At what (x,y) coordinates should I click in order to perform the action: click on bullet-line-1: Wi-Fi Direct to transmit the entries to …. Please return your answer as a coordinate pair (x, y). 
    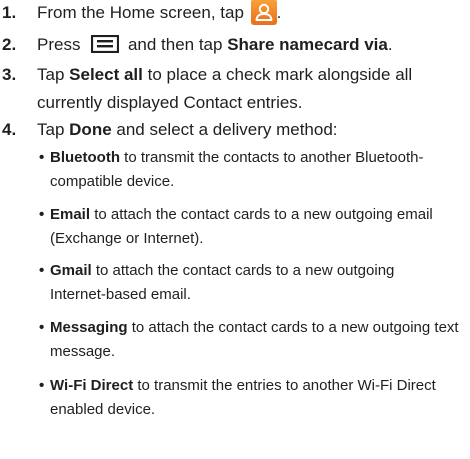
    Looking at the image, I should click on (260, 386).